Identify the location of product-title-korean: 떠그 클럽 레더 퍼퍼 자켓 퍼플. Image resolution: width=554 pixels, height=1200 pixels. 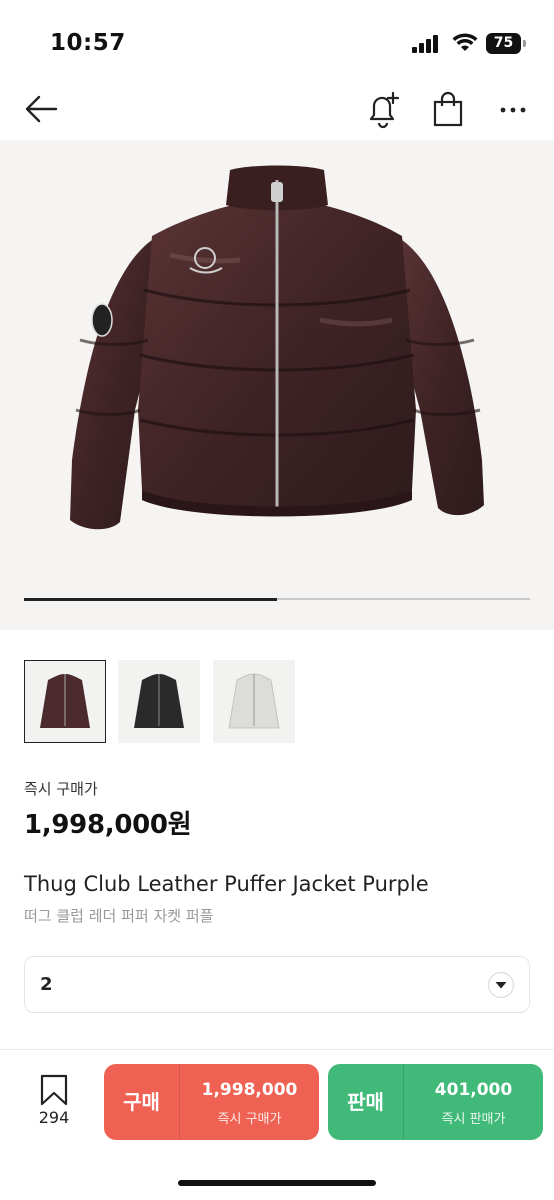
(119, 916).